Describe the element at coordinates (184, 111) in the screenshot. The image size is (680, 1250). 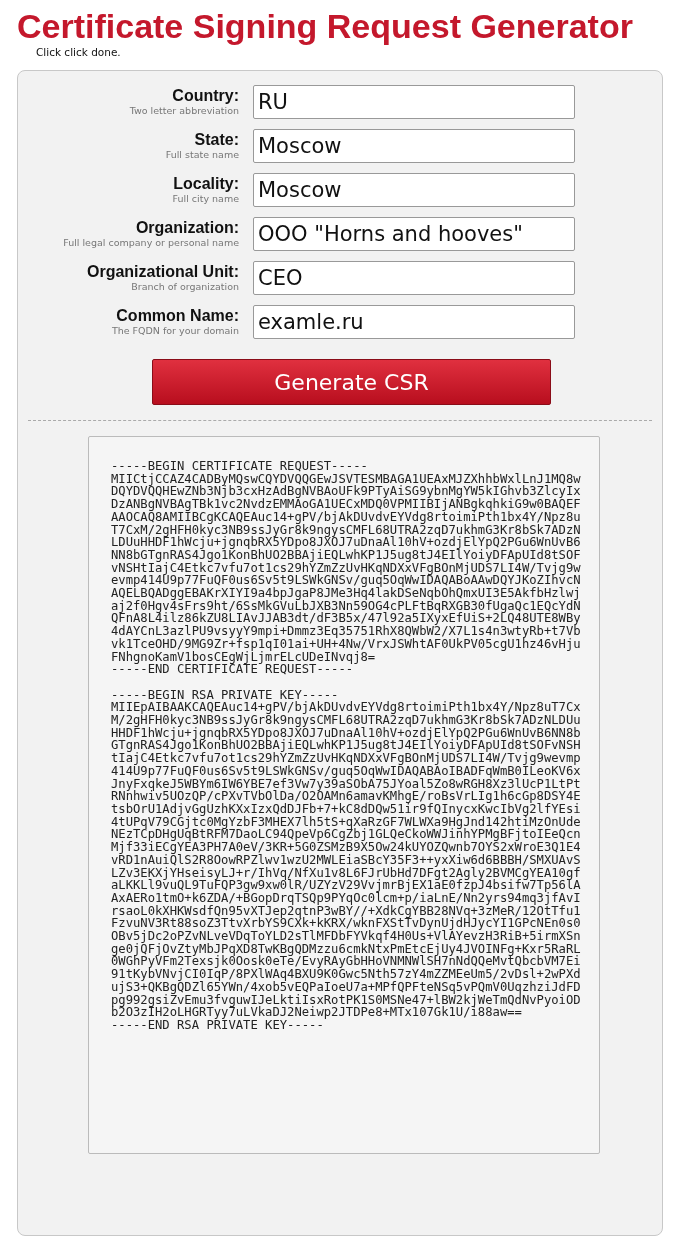
I see `field-hint: Two letter abbreviation` at that location.